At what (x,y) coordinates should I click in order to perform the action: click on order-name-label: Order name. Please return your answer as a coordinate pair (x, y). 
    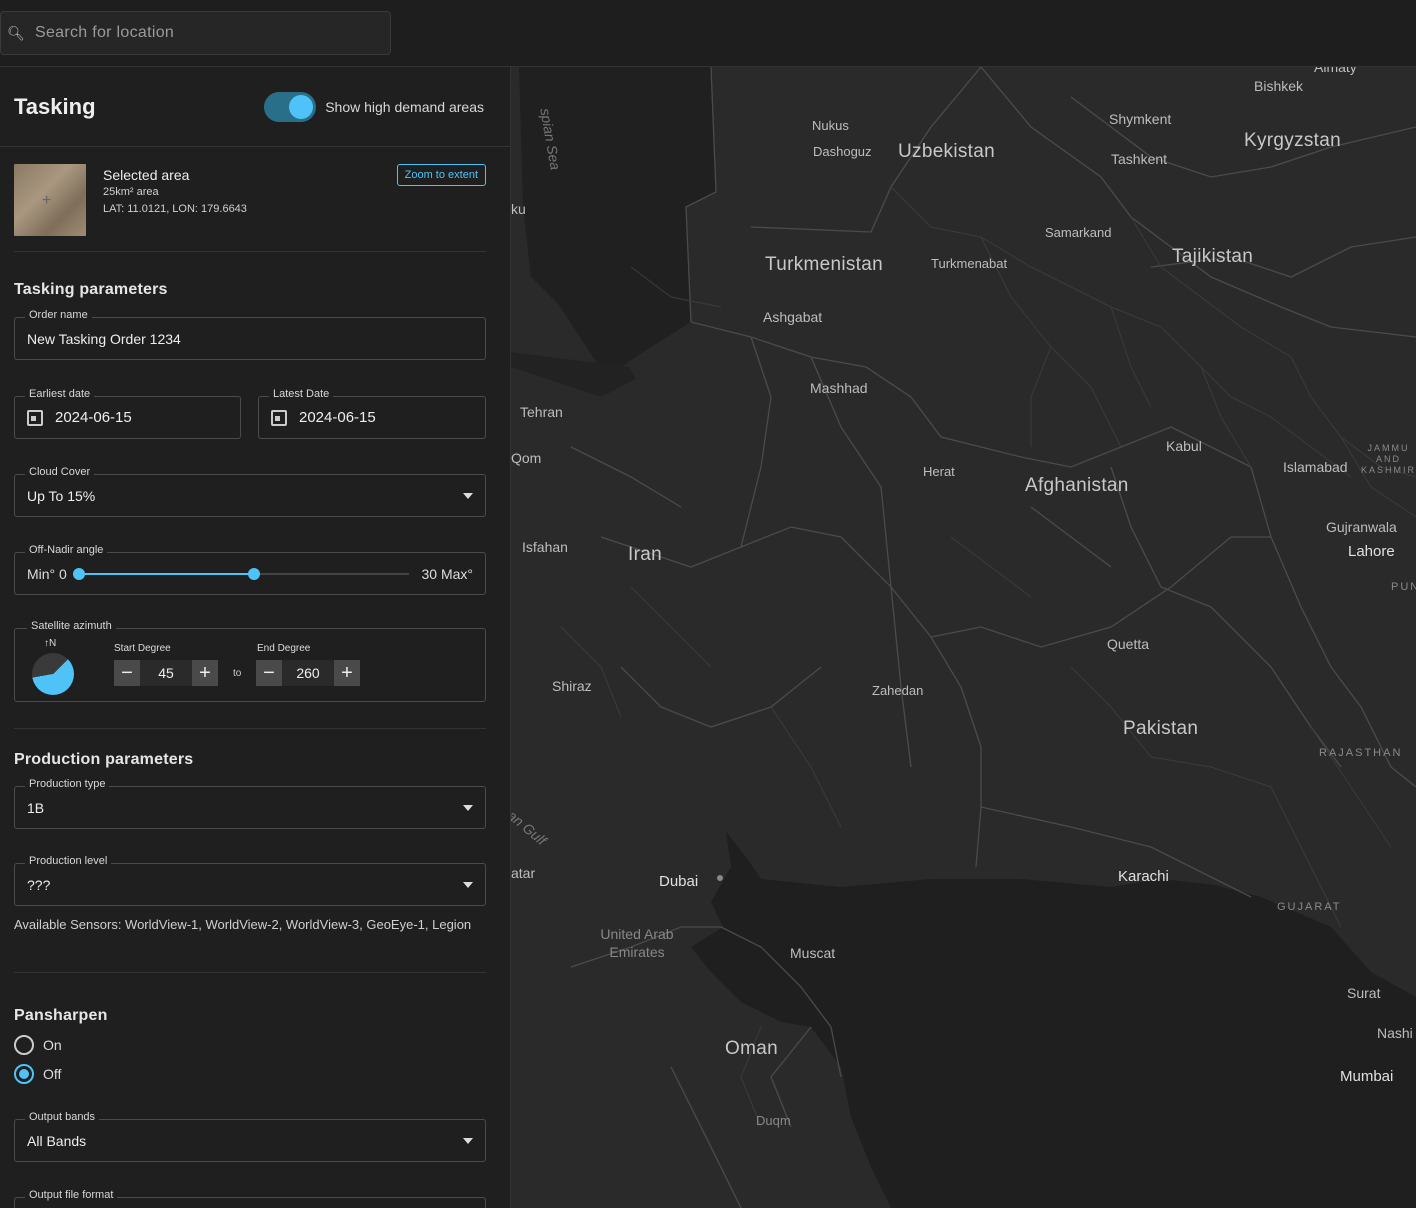
    Looking at the image, I should click on (58, 315).